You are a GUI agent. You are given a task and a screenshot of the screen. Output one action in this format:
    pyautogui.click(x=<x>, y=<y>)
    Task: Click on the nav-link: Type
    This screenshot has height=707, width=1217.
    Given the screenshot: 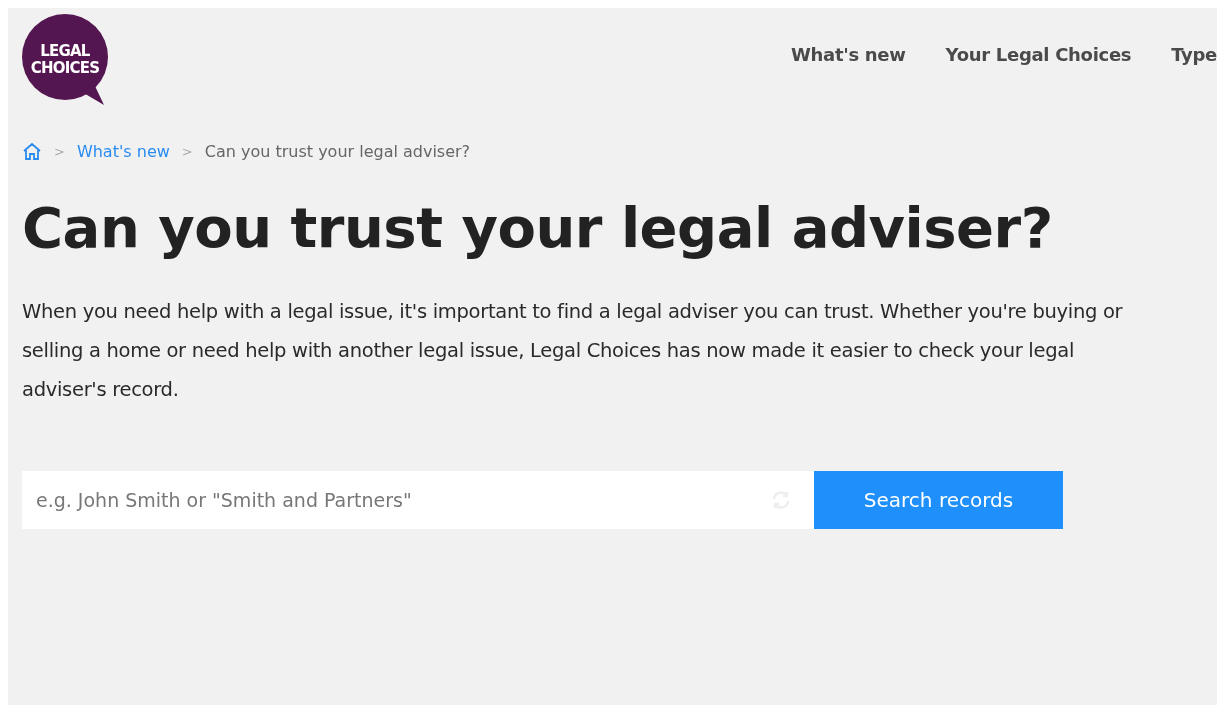 What is the action you would take?
    pyautogui.click(x=1194, y=54)
    